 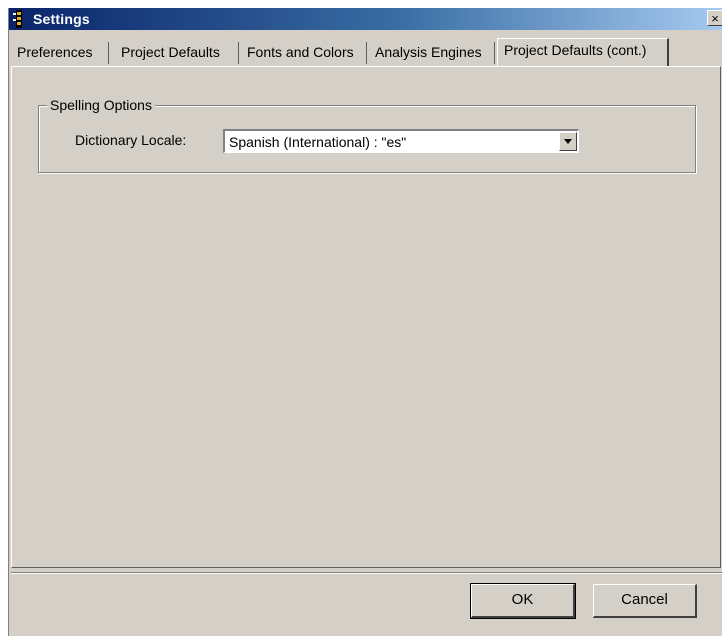 What do you see at coordinates (177, 53) in the screenshot?
I see `tab-project-defaults: Project Defaults` at bounding box center [177, 53].